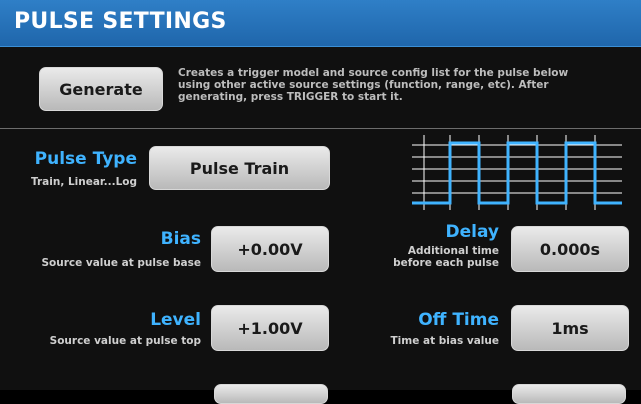  I want to click on pulse-waveform-graphic, so click(517, 172).